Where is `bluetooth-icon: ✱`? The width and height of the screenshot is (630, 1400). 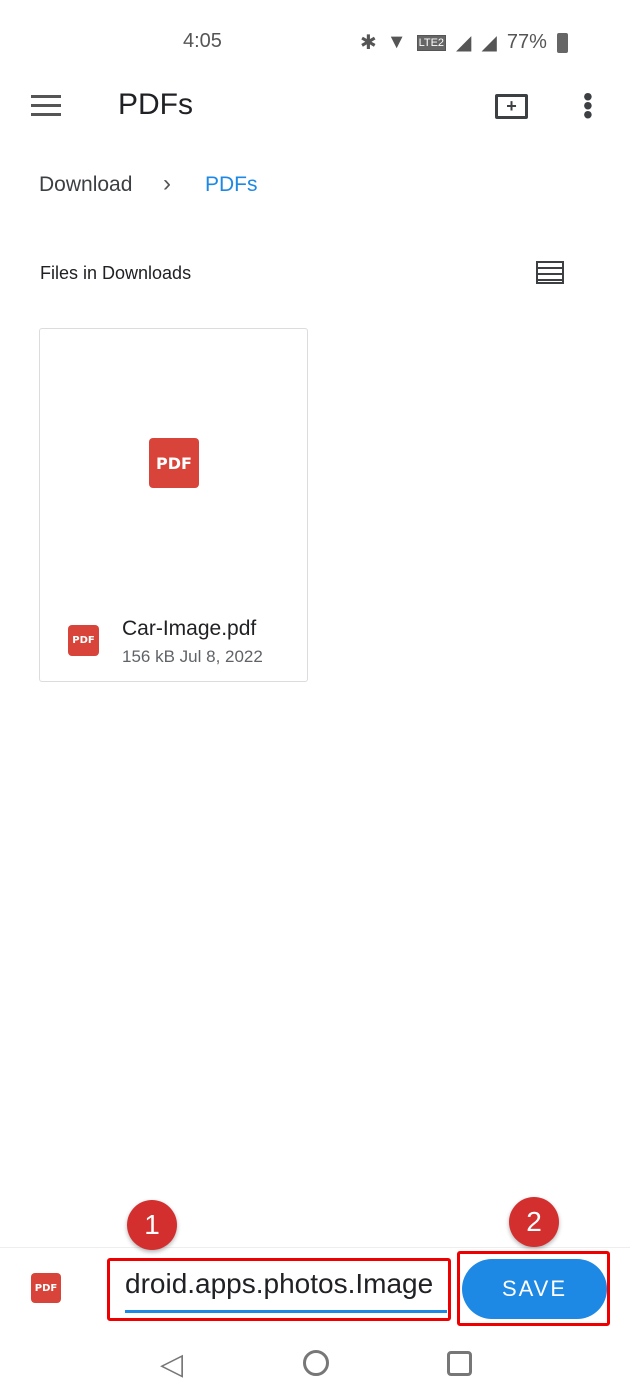 bluetooth-icon: ✱ is located at coordinates (368, 43).